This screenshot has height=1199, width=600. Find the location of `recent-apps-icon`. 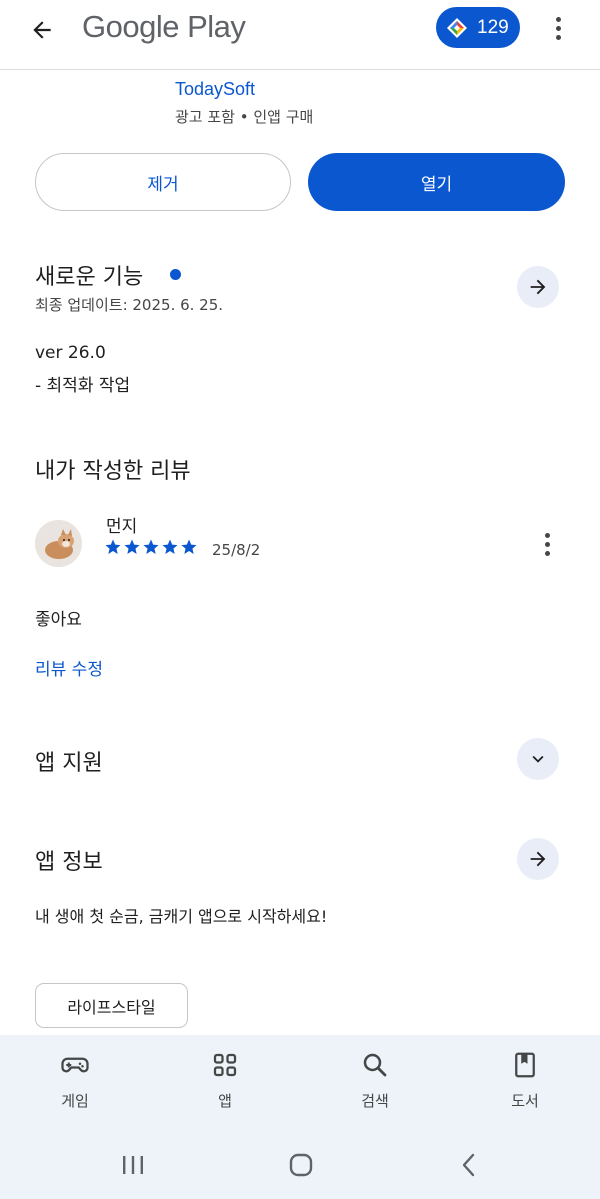

recent-apps-icon is located at coordinates (133, 1165).